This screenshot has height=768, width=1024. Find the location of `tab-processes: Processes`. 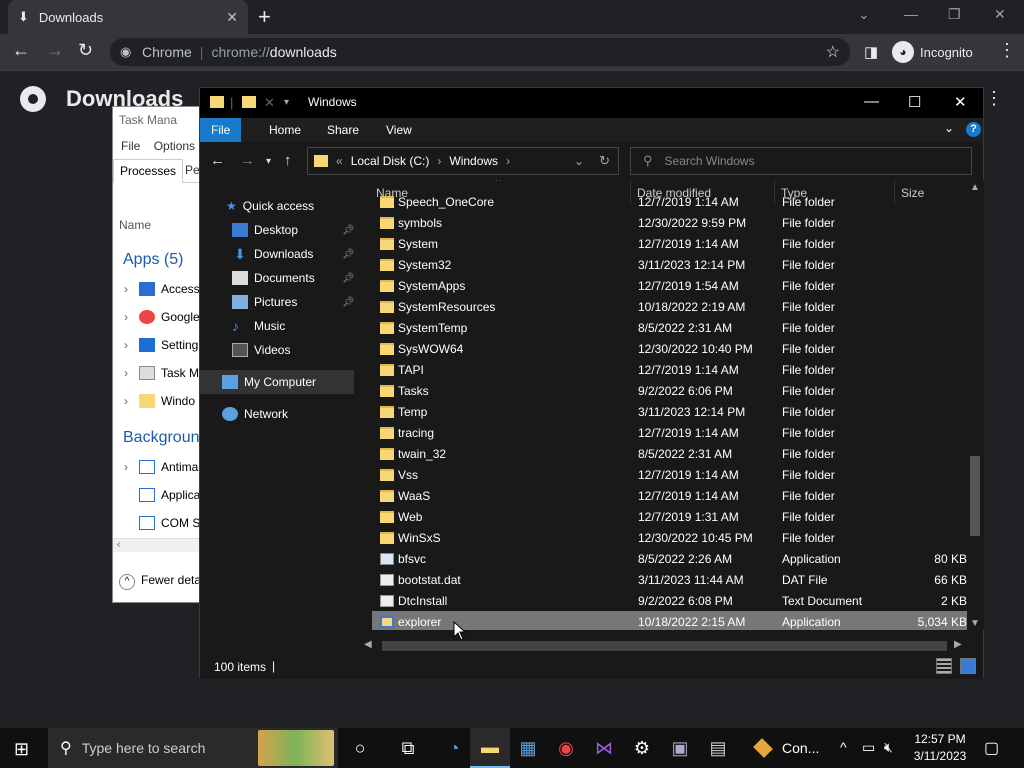

tab-processes: Processes is located at coordinates (148, 171).